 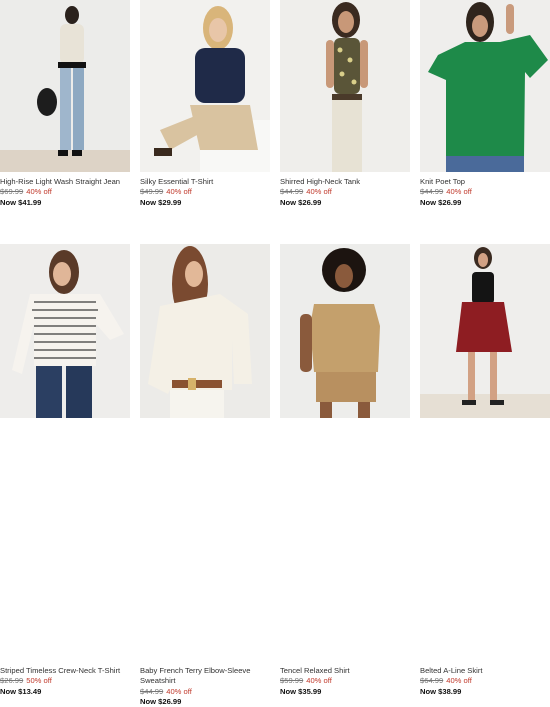 I want to click on sale-price: Now $29.99, so click(x=161, y=202).